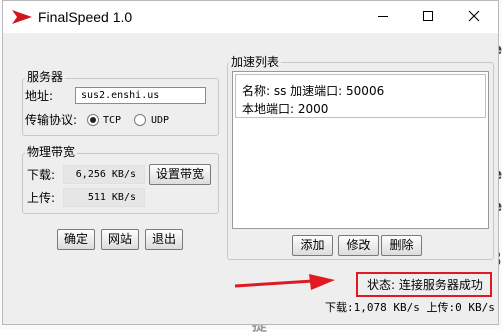  I want to click on set-bandwidth-button: 设置带宽, so click(180, 174).